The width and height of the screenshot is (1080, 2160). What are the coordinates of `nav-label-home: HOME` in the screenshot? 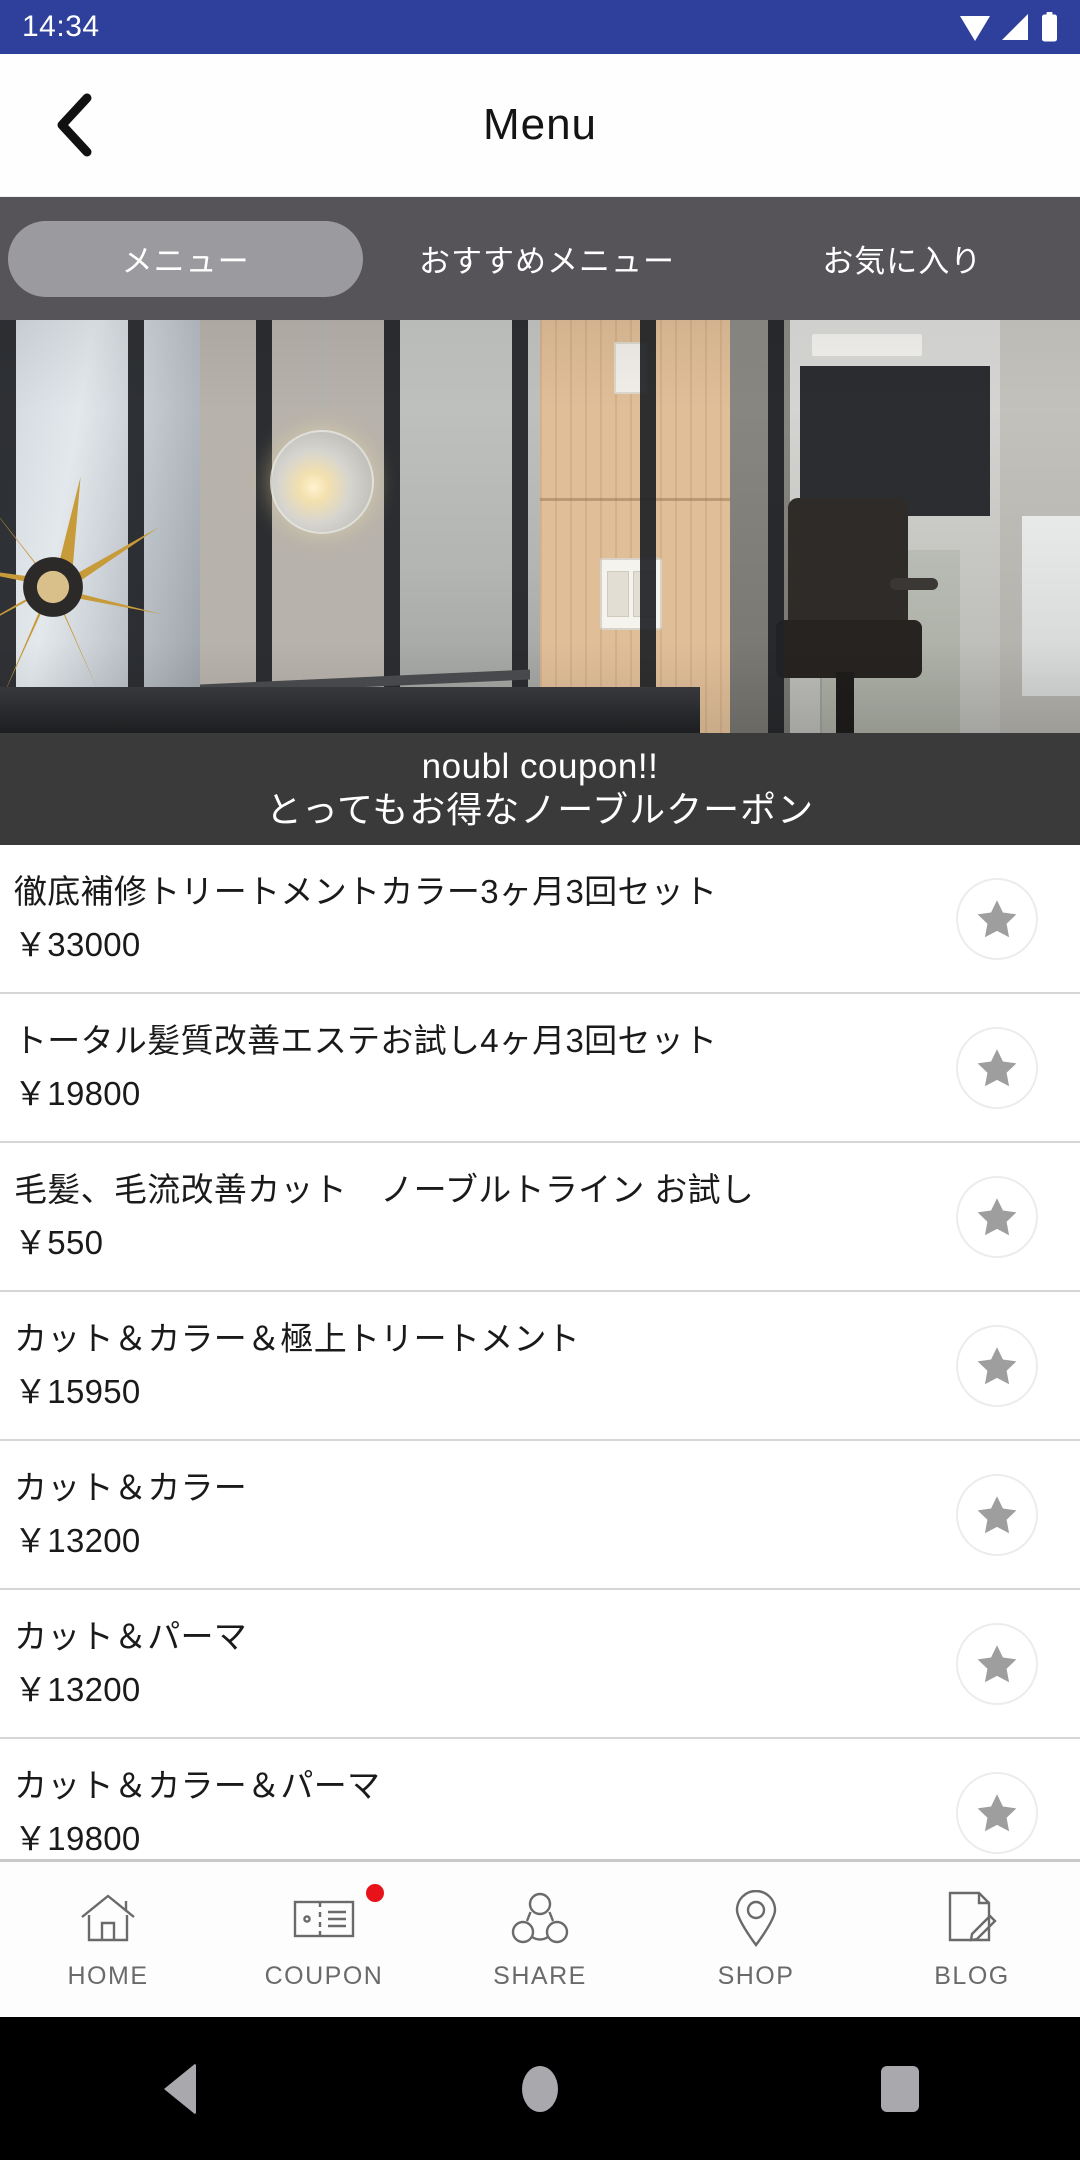 It's located at (108, 1976).